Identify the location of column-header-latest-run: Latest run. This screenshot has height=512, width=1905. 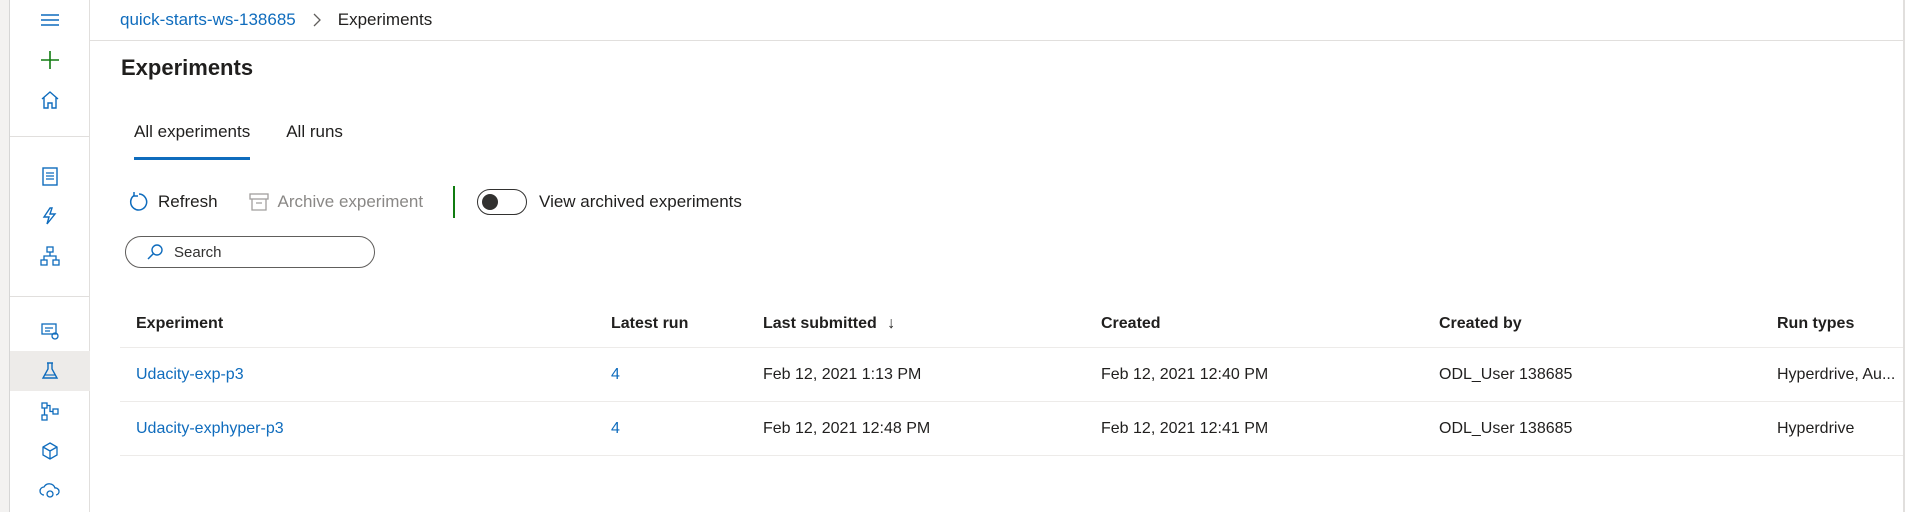
(671, 324).